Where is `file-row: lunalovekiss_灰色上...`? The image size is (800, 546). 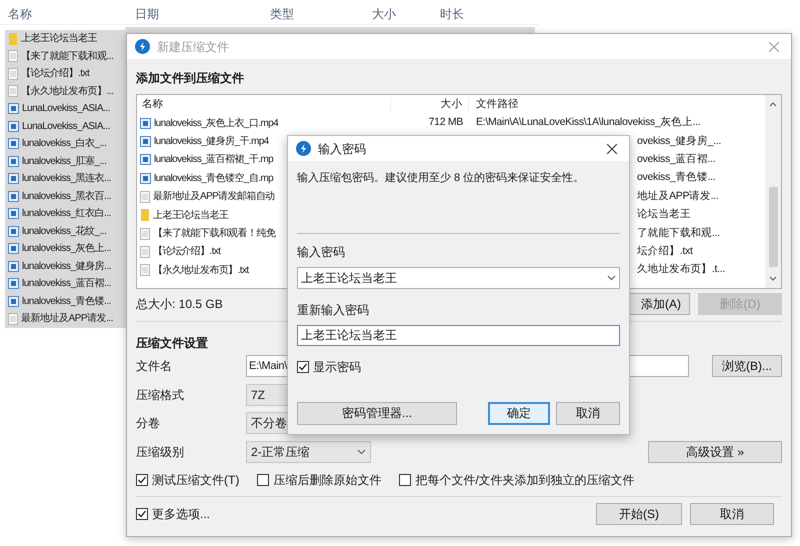 file-row: lunalovekiss_灰色上... is located at coordinates (66, 249).